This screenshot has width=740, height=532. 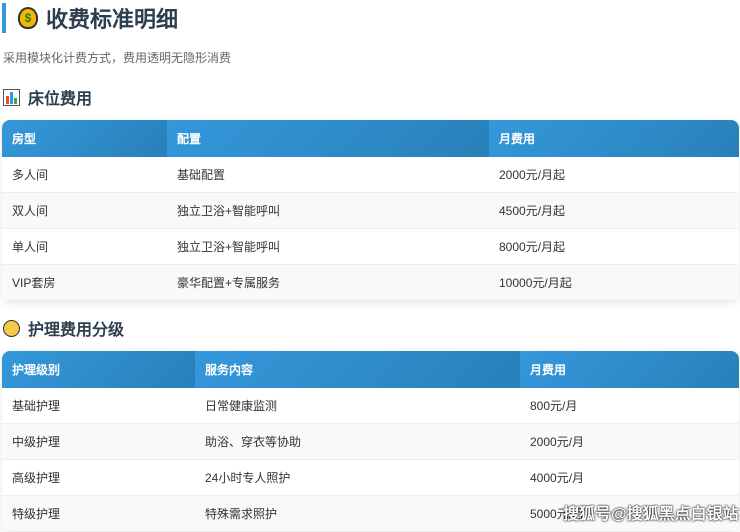 I want to click on subtitle: 采用模块化计费方式，费用透明无隐形消费, so click(x=117, y=58).